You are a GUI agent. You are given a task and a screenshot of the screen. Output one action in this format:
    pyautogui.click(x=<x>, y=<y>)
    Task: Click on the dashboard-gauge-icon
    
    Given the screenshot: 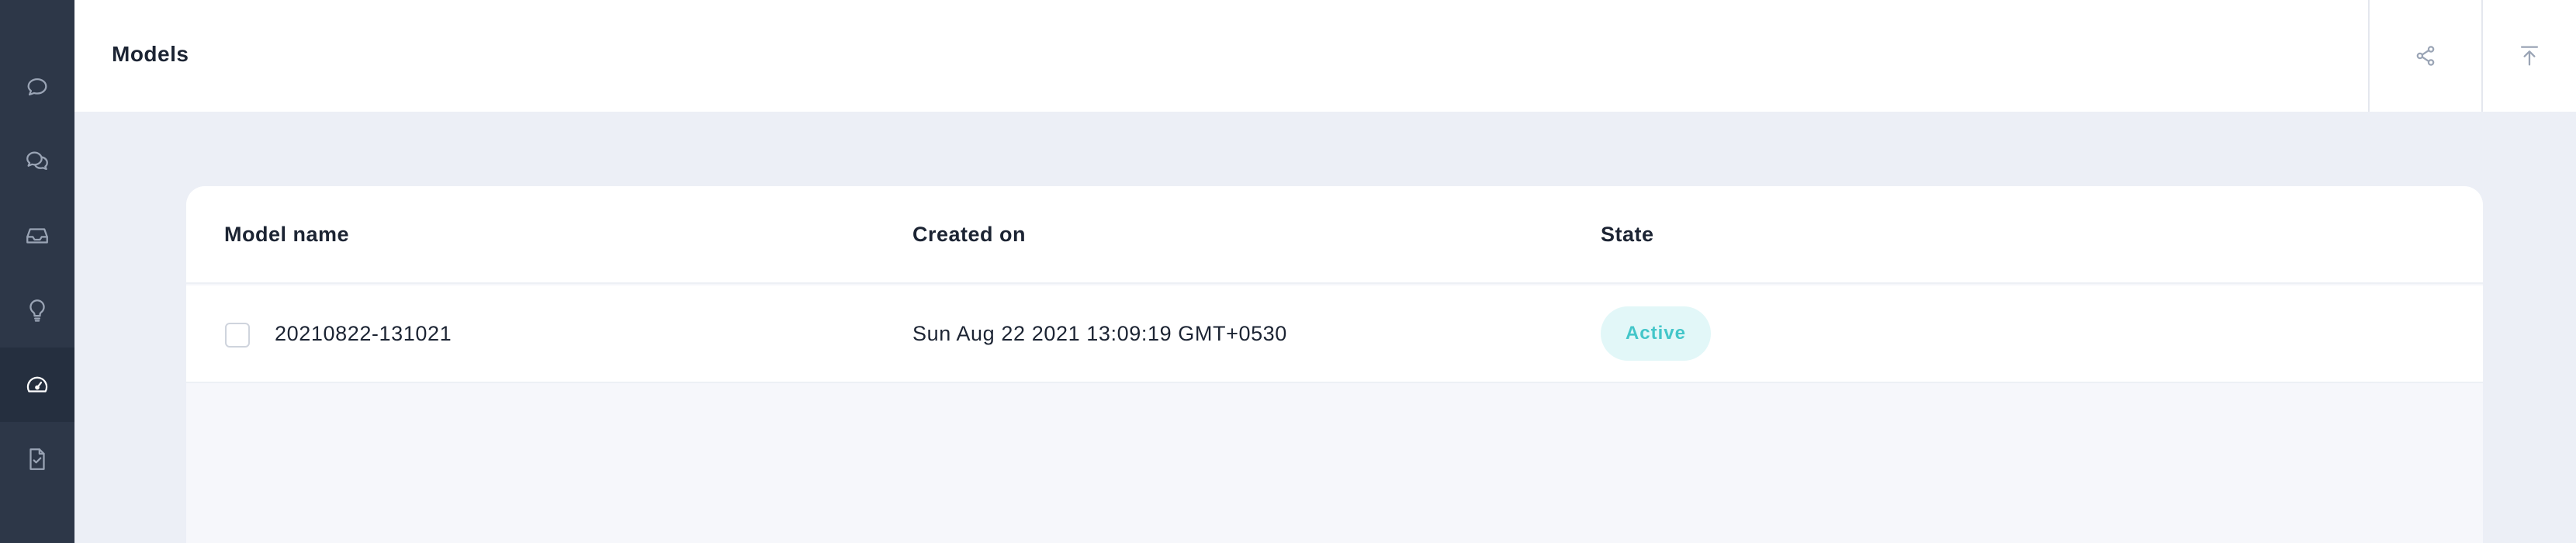 What is the action you would take?
    pyautogui.click(x=37, y=384)
    